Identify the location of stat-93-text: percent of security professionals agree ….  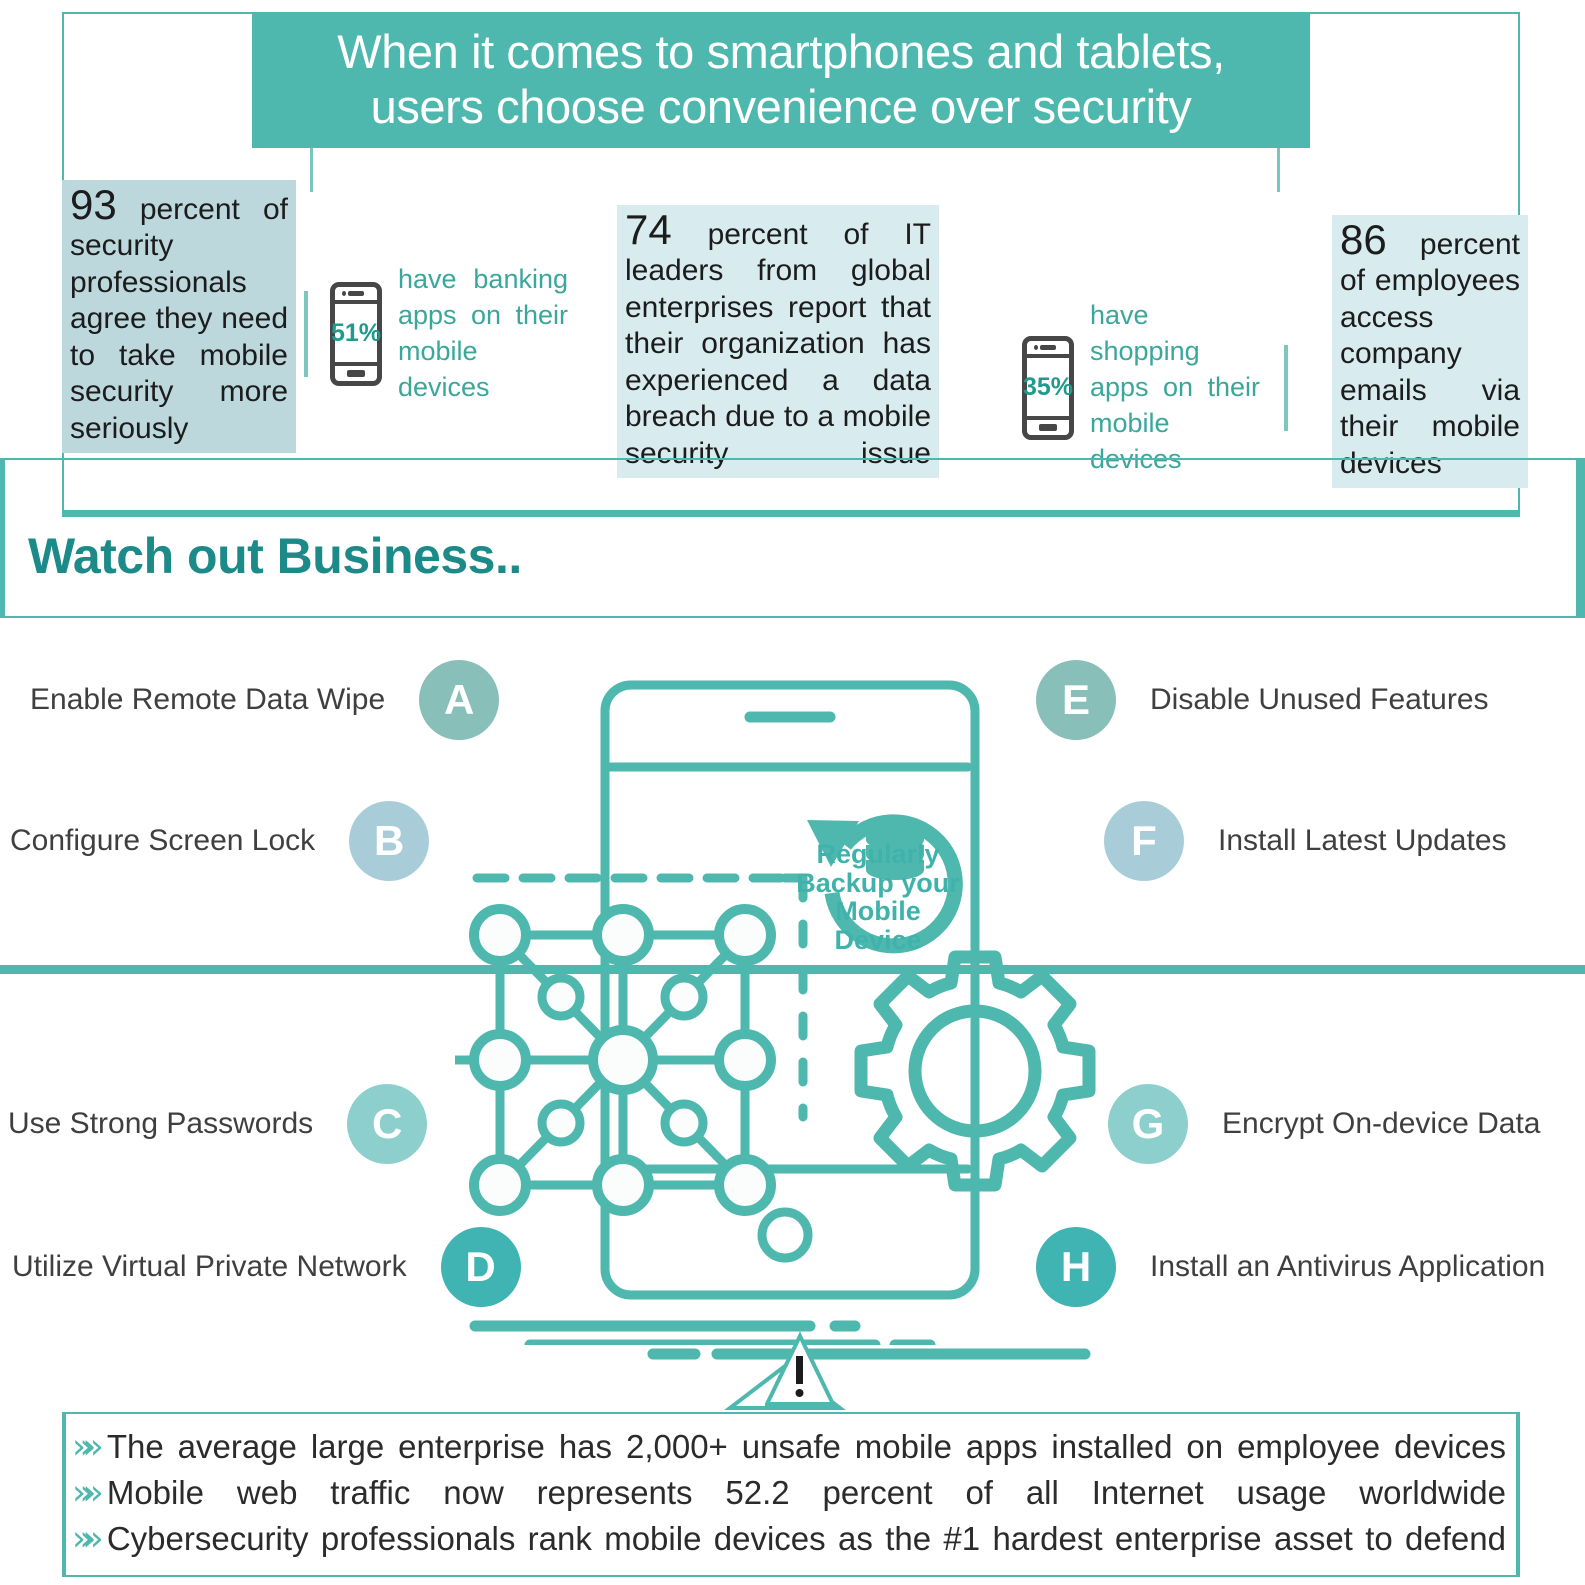
(179, 319).